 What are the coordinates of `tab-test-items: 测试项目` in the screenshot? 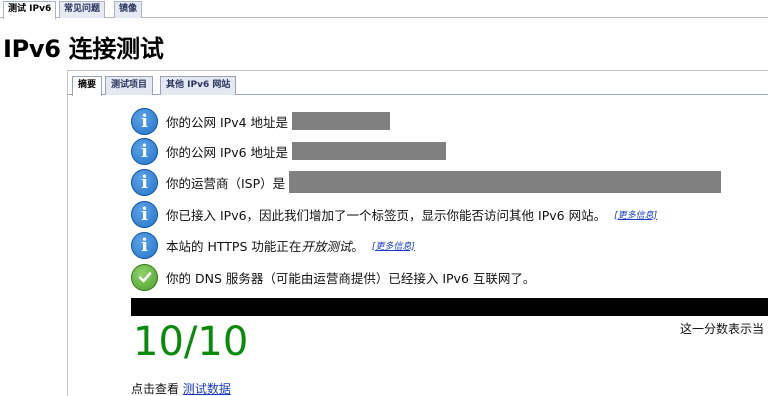 It's located at (129, 85).